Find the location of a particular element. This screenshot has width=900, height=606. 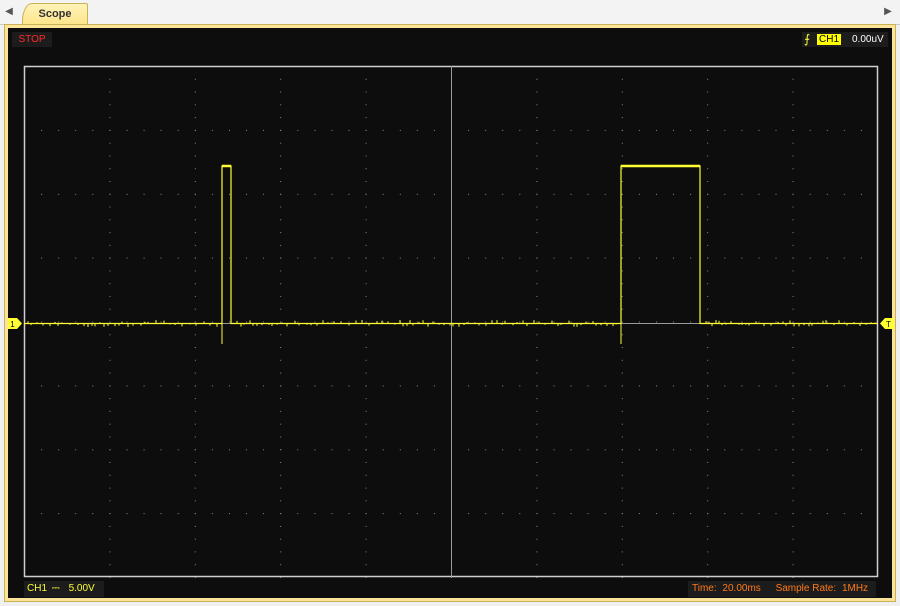

channel-label: CH1 is located at coordinates (37, 588).